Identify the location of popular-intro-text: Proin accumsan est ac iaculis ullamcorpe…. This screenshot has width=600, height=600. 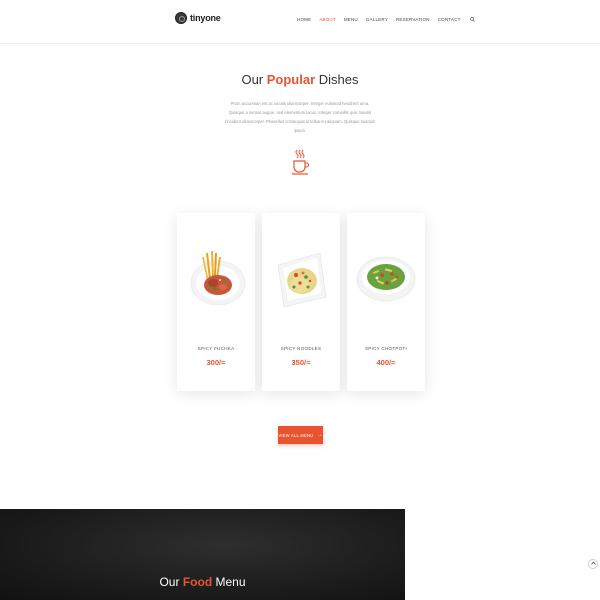
(300, 117).